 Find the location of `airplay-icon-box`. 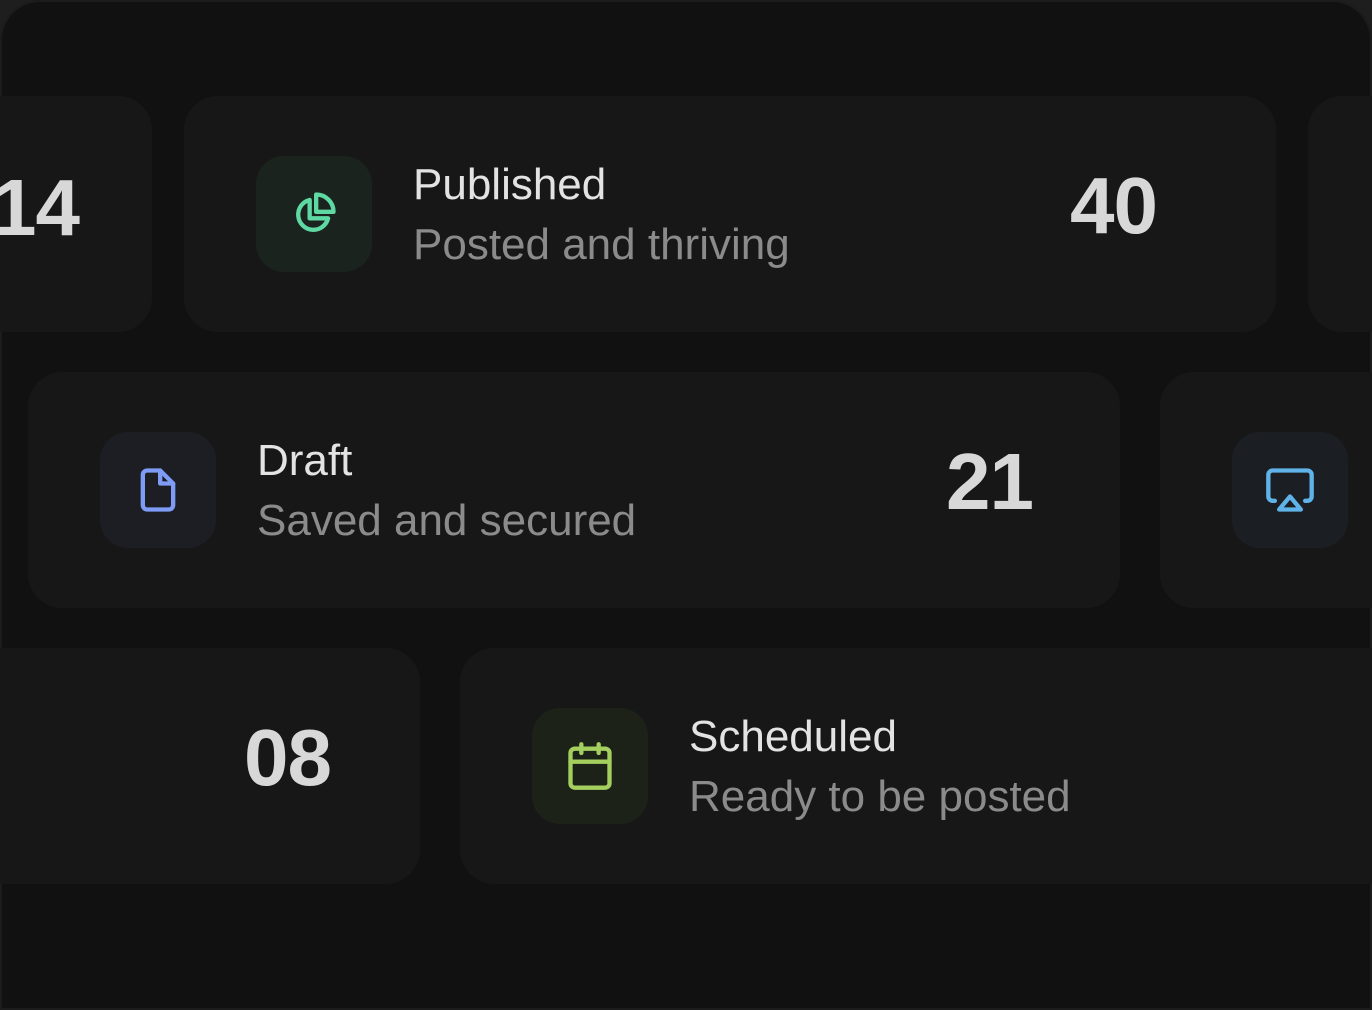

airplay-icon-box is located at coordinates (1290, 490).